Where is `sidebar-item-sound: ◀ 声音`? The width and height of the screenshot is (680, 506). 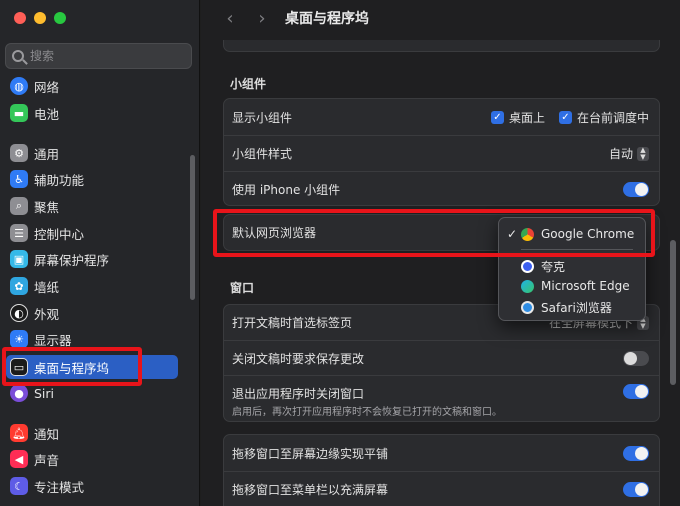 sidebar-item-sound: ◀ 声音 is located at coordinates (92, 459).